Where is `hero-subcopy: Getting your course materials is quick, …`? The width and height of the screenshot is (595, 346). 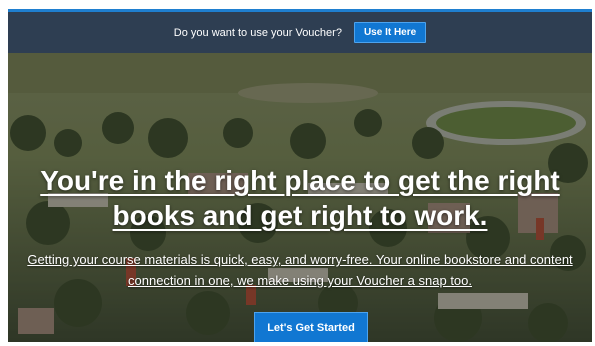
hero-subcopy: Getting your course materials is quick, … is located at coordinates (300, 270).